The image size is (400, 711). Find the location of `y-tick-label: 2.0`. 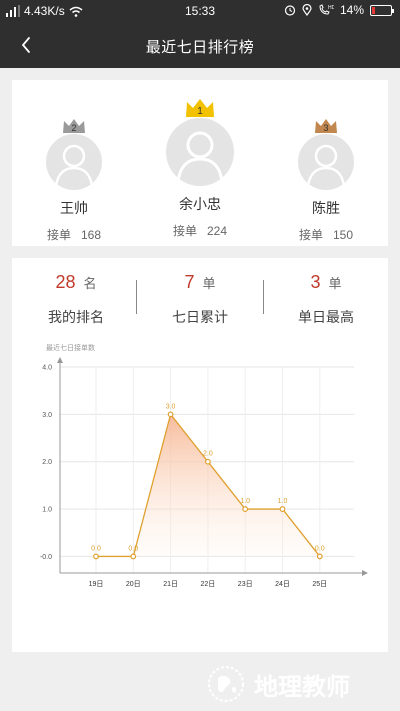

y-tick-label: 2.0 is located at coordinates (47, 462).